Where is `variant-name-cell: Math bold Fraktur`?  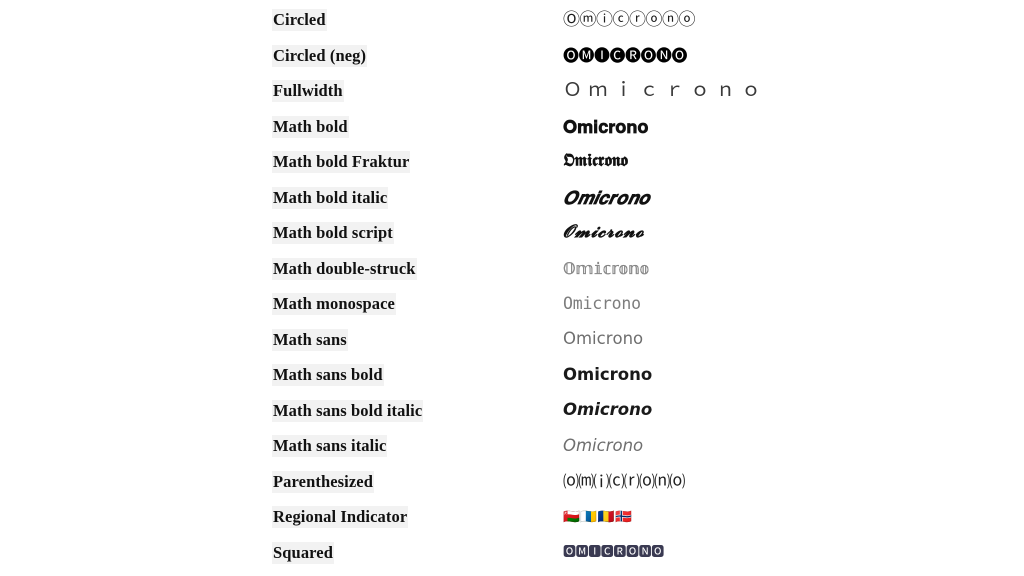
variant-name-cell: Math bold Fraktur is located at coordinates (341, 163).